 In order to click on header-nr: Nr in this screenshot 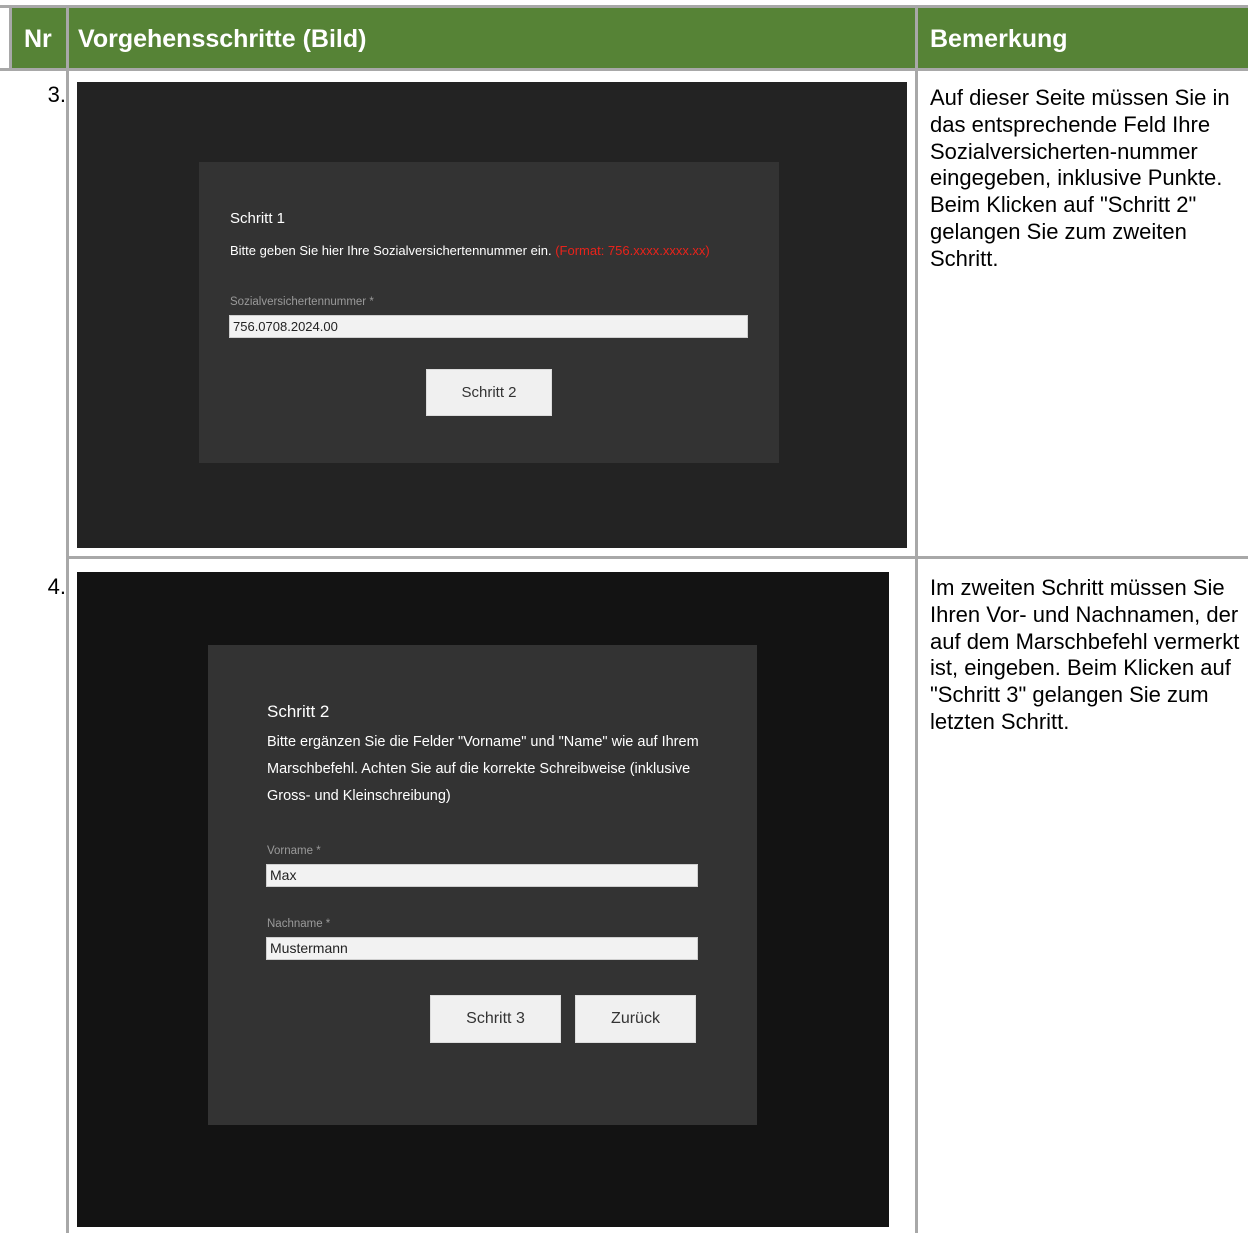, I will do `click(40, 39)`.